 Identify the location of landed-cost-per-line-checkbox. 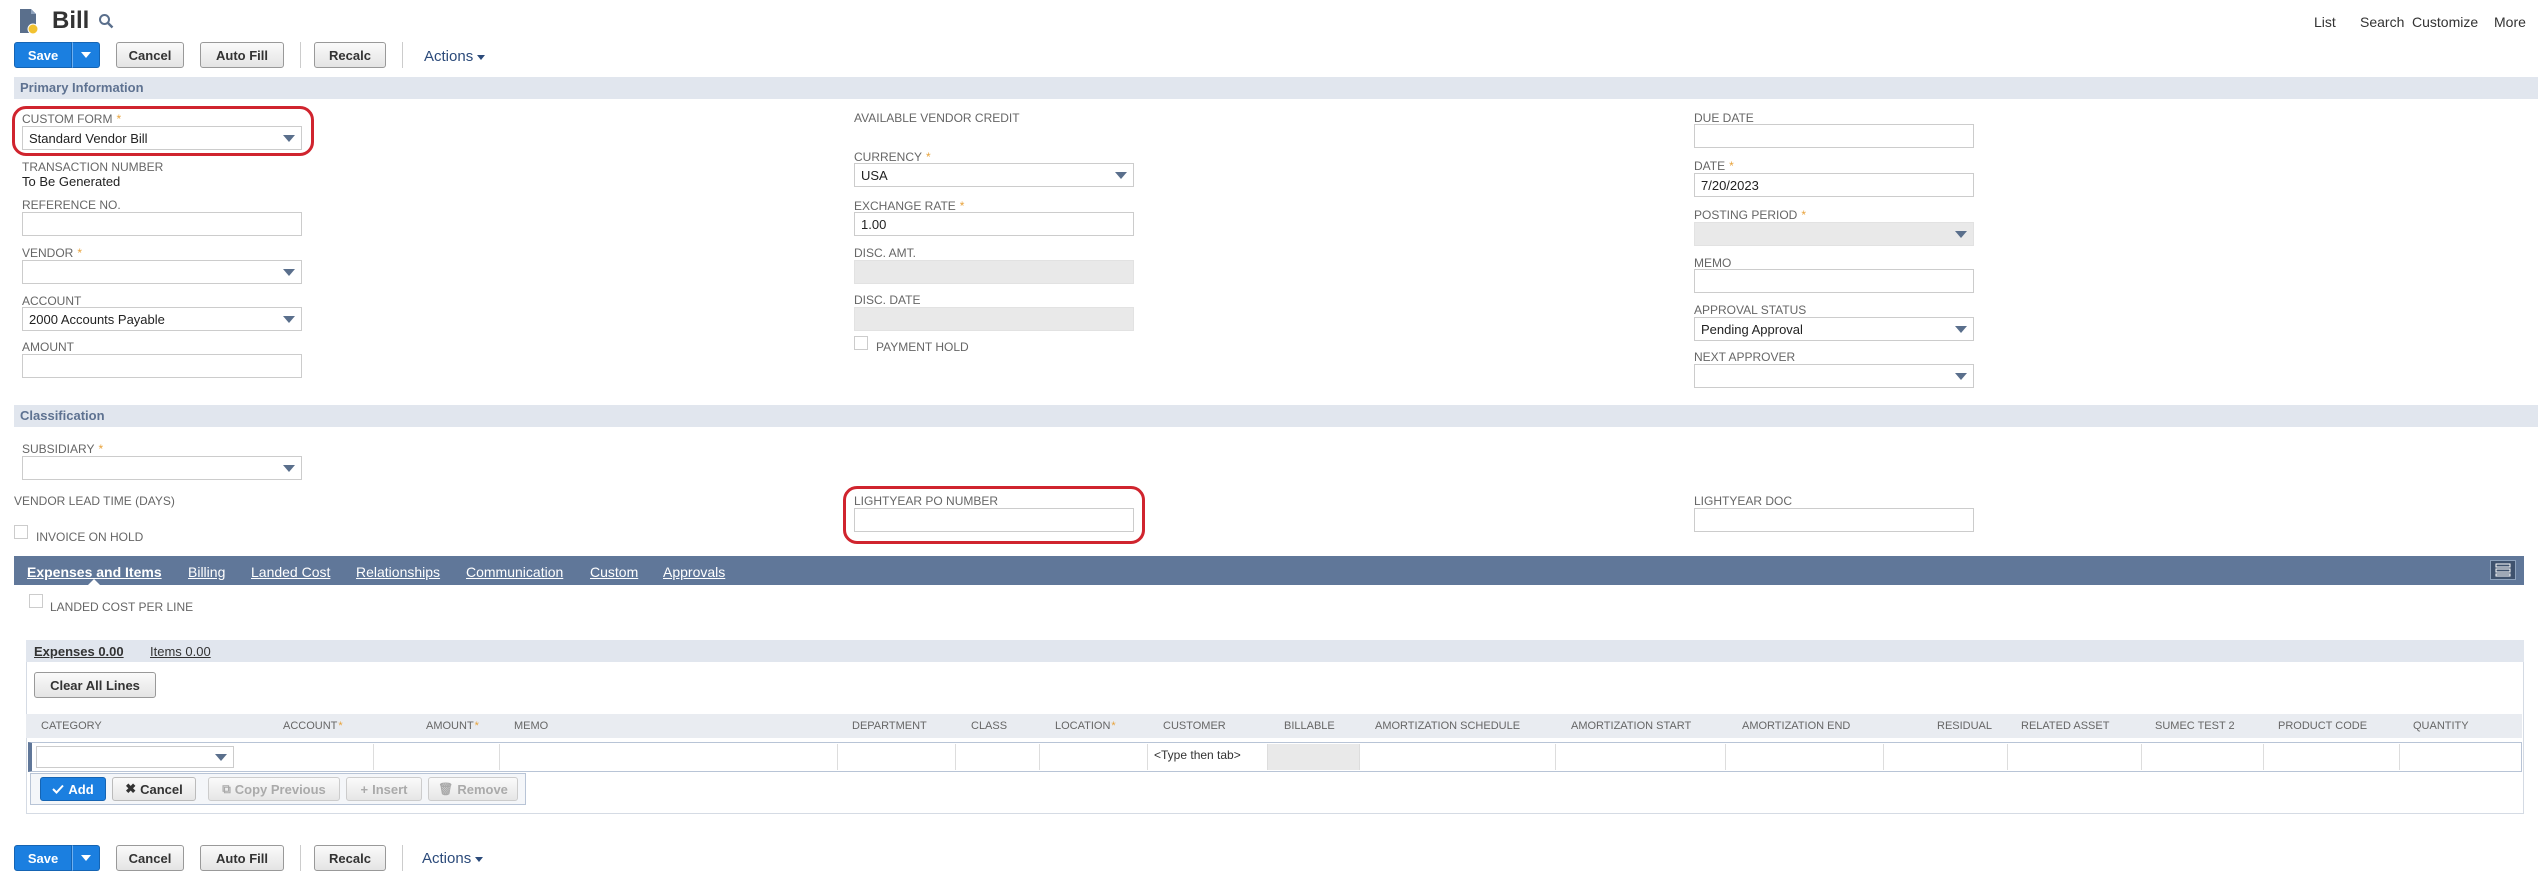
(36, 601).